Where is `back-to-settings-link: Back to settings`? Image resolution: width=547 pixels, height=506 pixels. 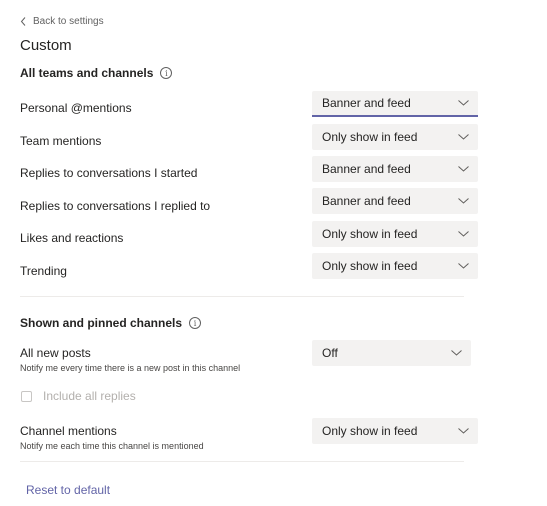
back-to-settings-link: Back to settings is located at coordinates (62, 21).